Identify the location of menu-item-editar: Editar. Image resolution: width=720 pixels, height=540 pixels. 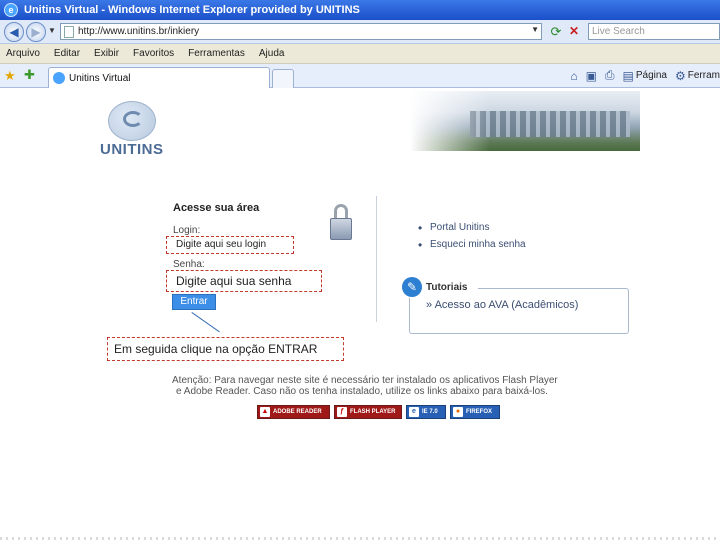
(67, 53).